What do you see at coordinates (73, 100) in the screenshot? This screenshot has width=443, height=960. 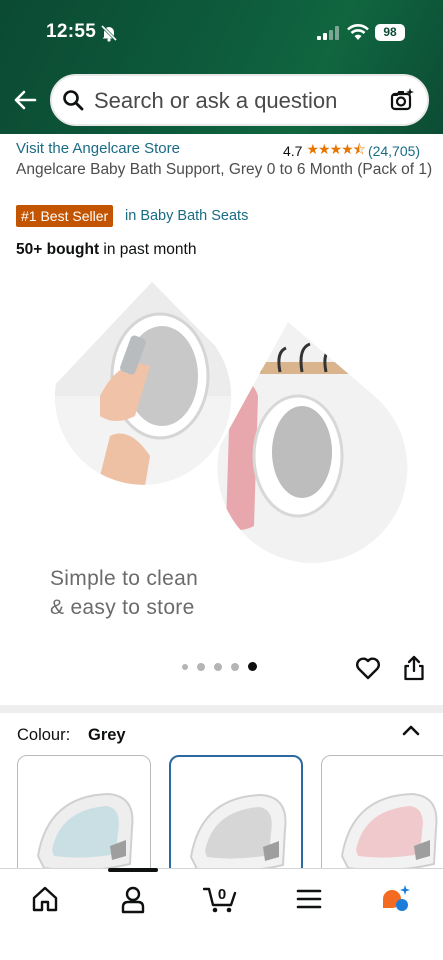 I see `search-icon` at bounding box center [73, 100].